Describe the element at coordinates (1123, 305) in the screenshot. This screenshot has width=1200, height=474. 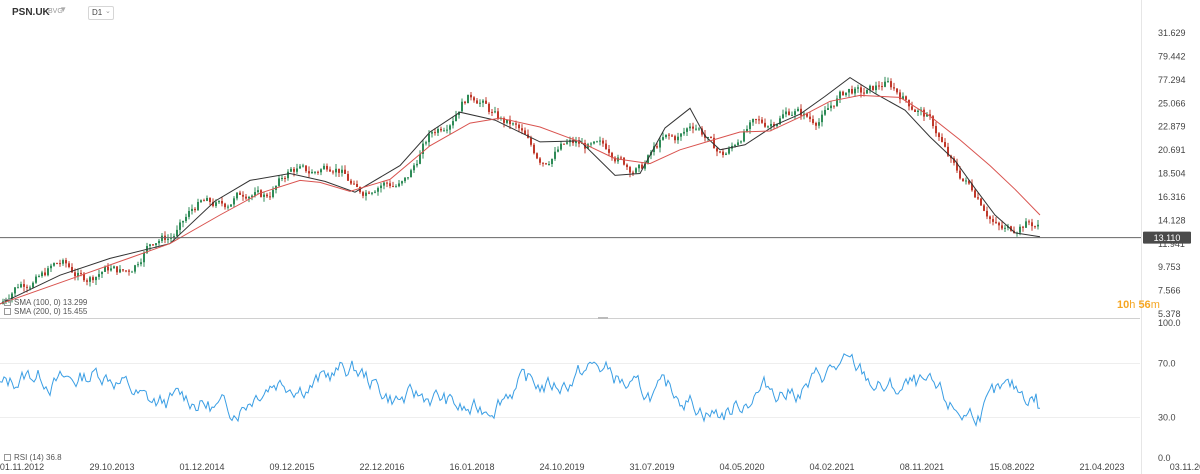
I see `timer-hours: 10` at that location.